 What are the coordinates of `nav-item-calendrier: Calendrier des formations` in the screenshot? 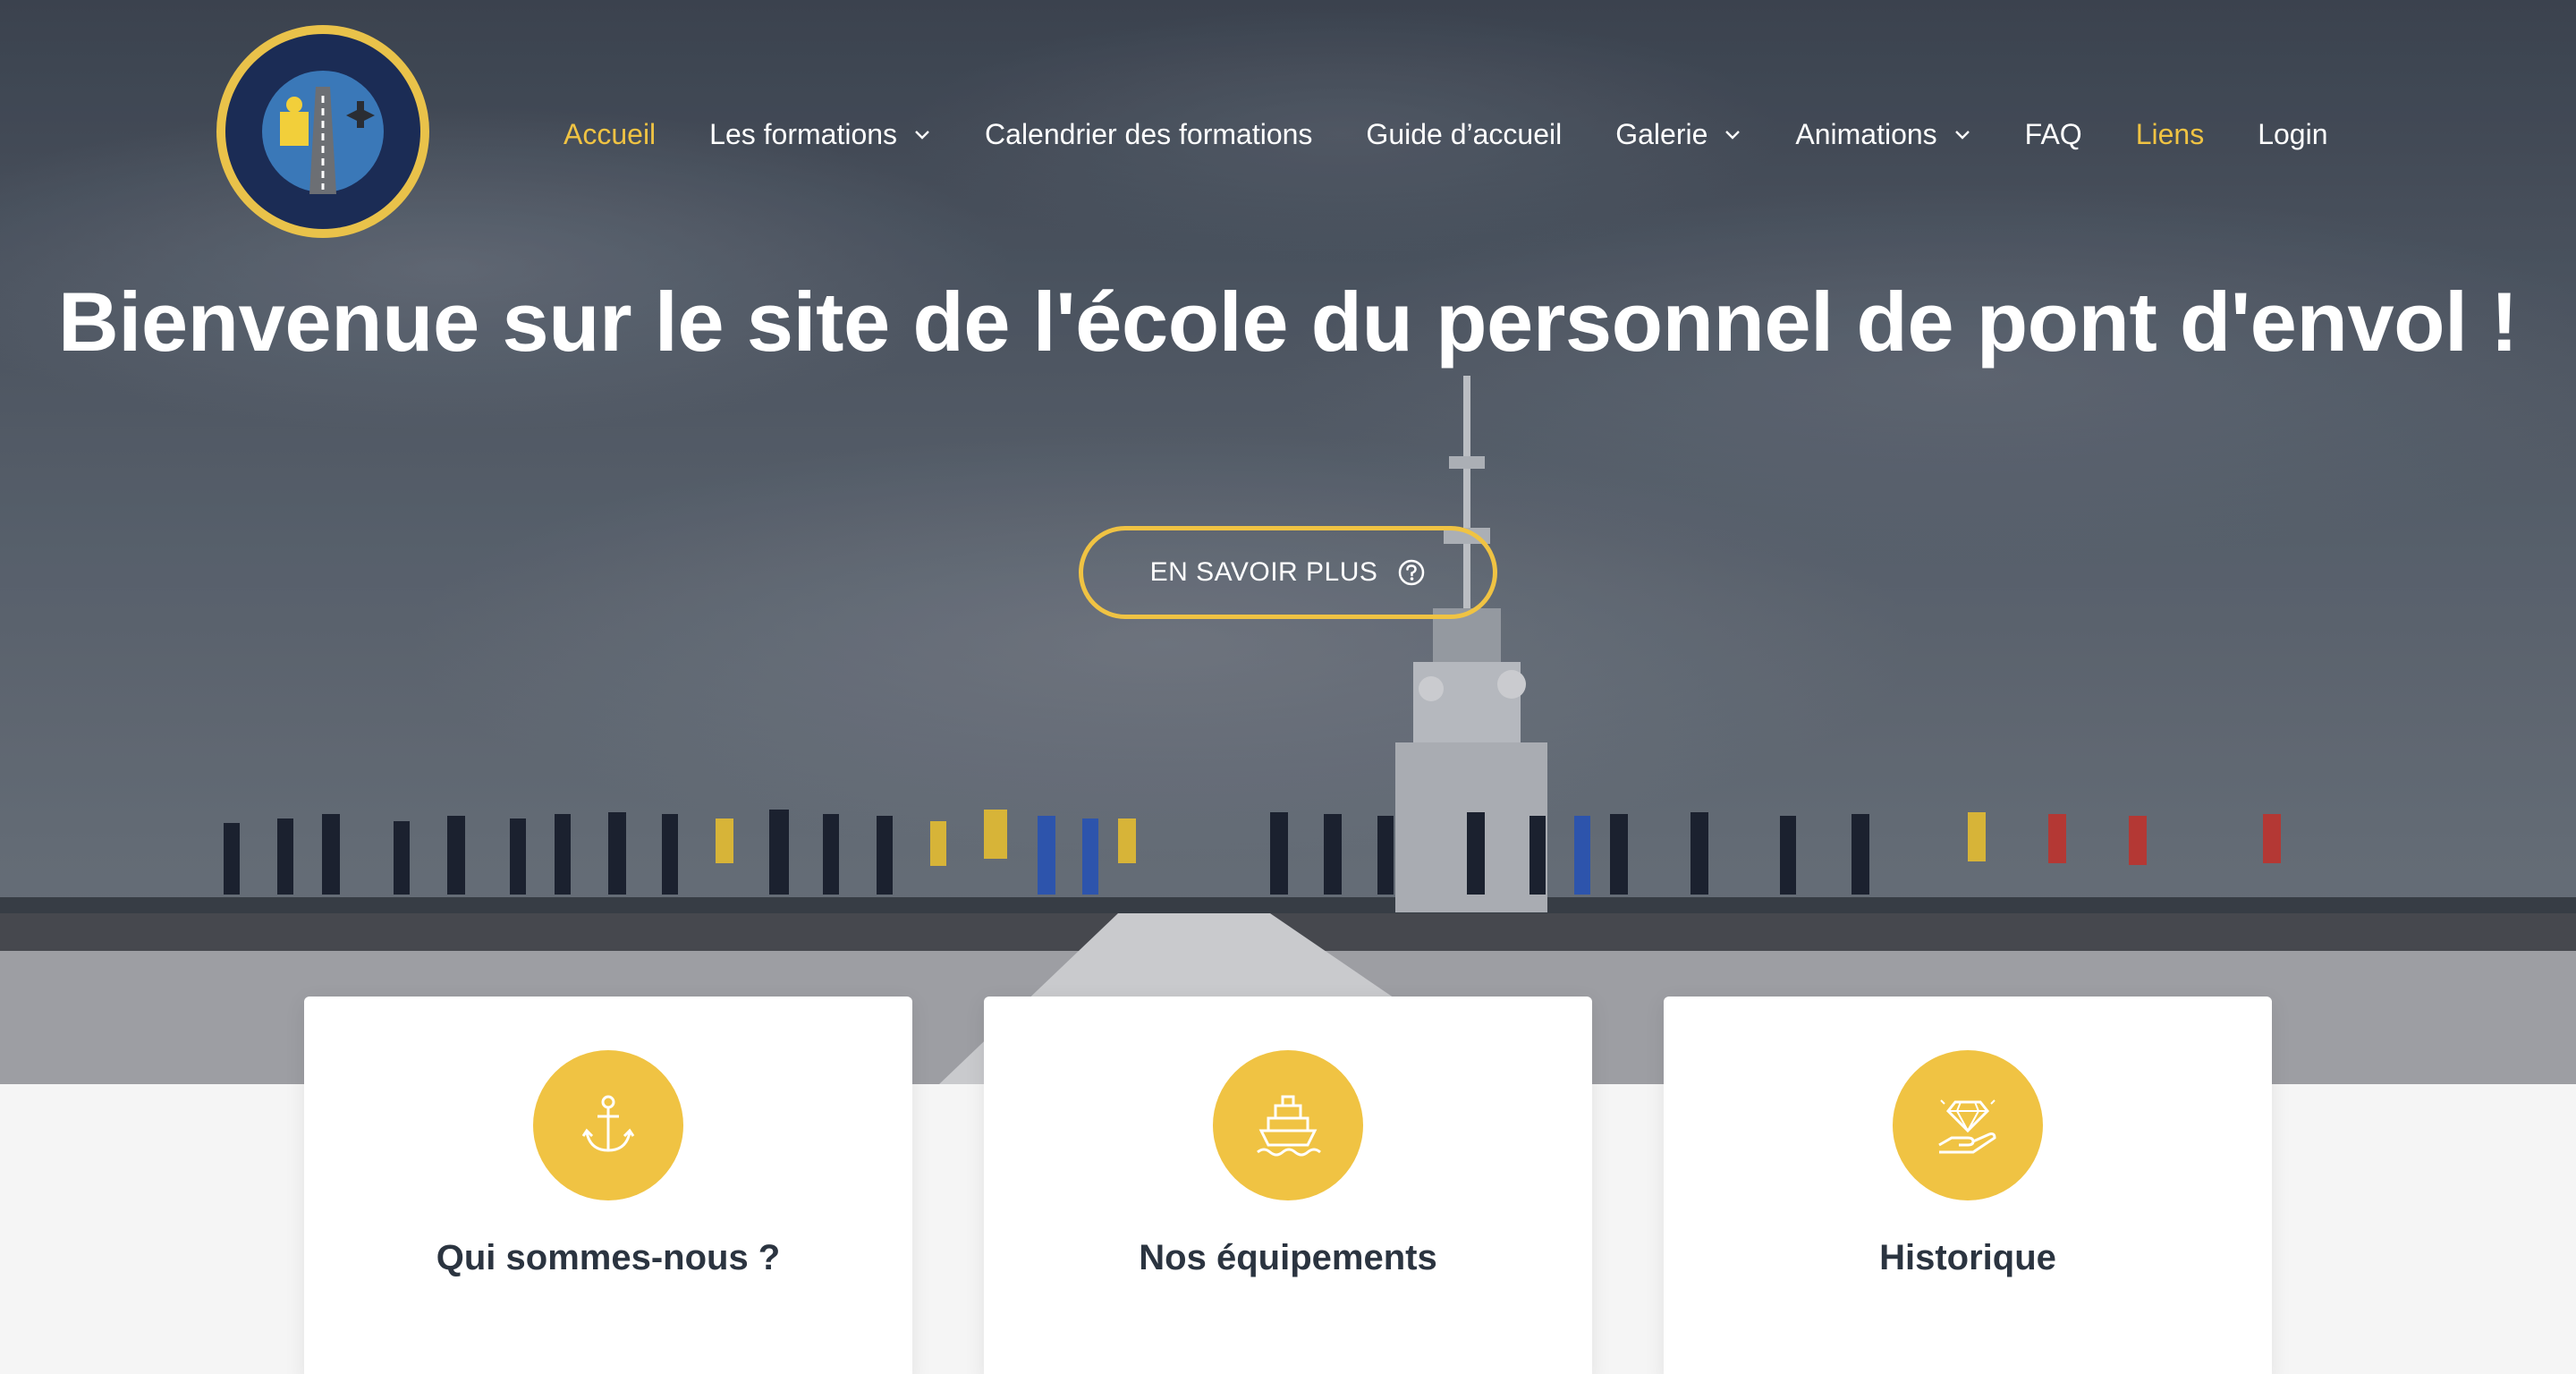 It's located at (1148, 134).